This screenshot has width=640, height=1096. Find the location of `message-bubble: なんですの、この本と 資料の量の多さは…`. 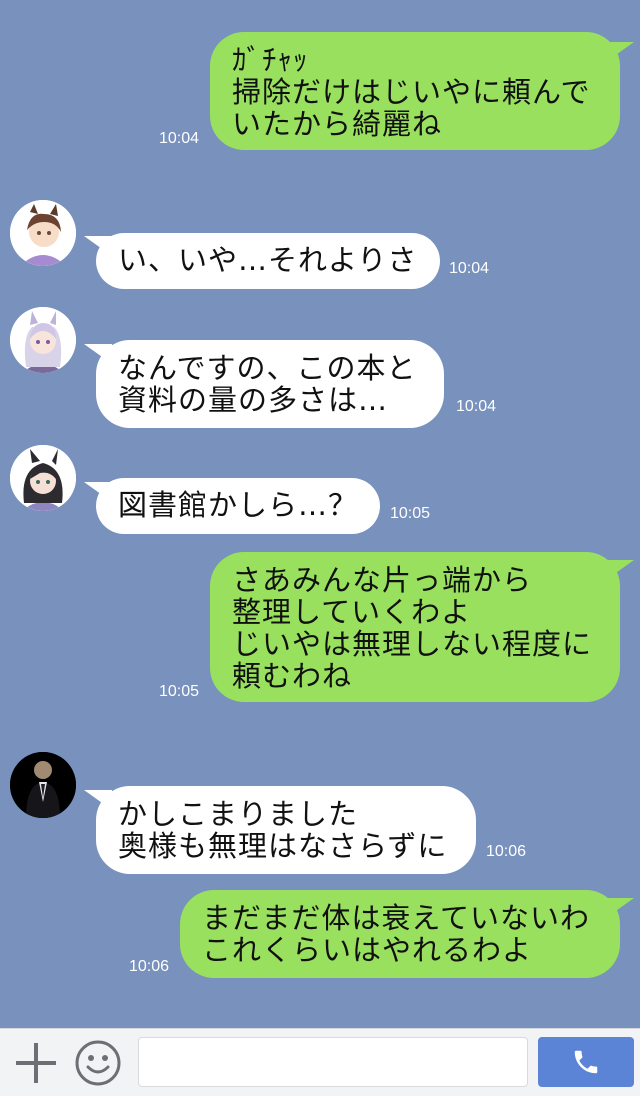

message-bubble: なんですの、この本と 資料の量の多さは… is located at coordinates (270, 384).